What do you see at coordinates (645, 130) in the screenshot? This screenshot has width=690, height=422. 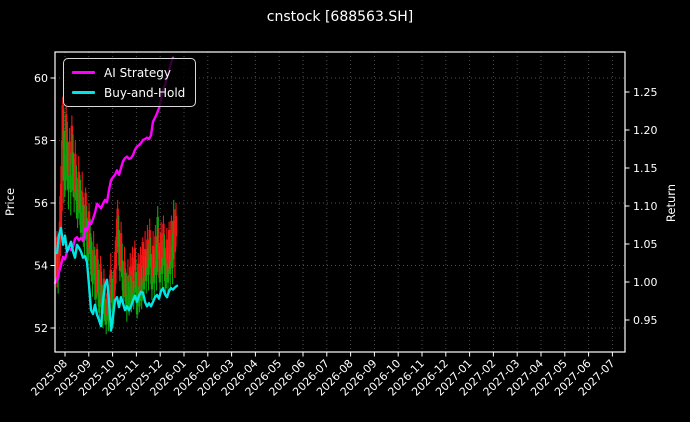 I see `return-tick-label: 1.20` at bounding box center [645, 130].